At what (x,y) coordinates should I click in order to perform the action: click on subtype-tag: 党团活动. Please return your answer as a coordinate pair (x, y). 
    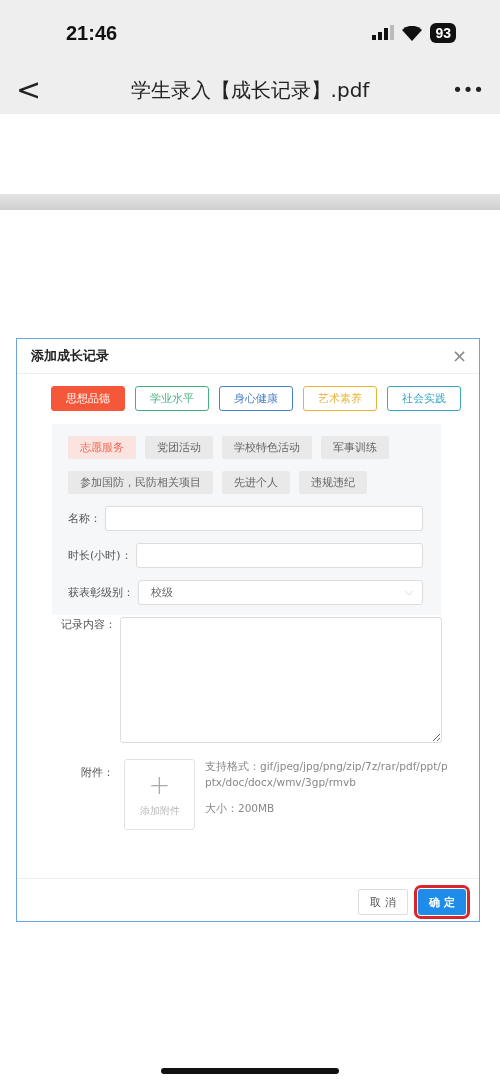
    Looking at the image, I should click on (179, 447).